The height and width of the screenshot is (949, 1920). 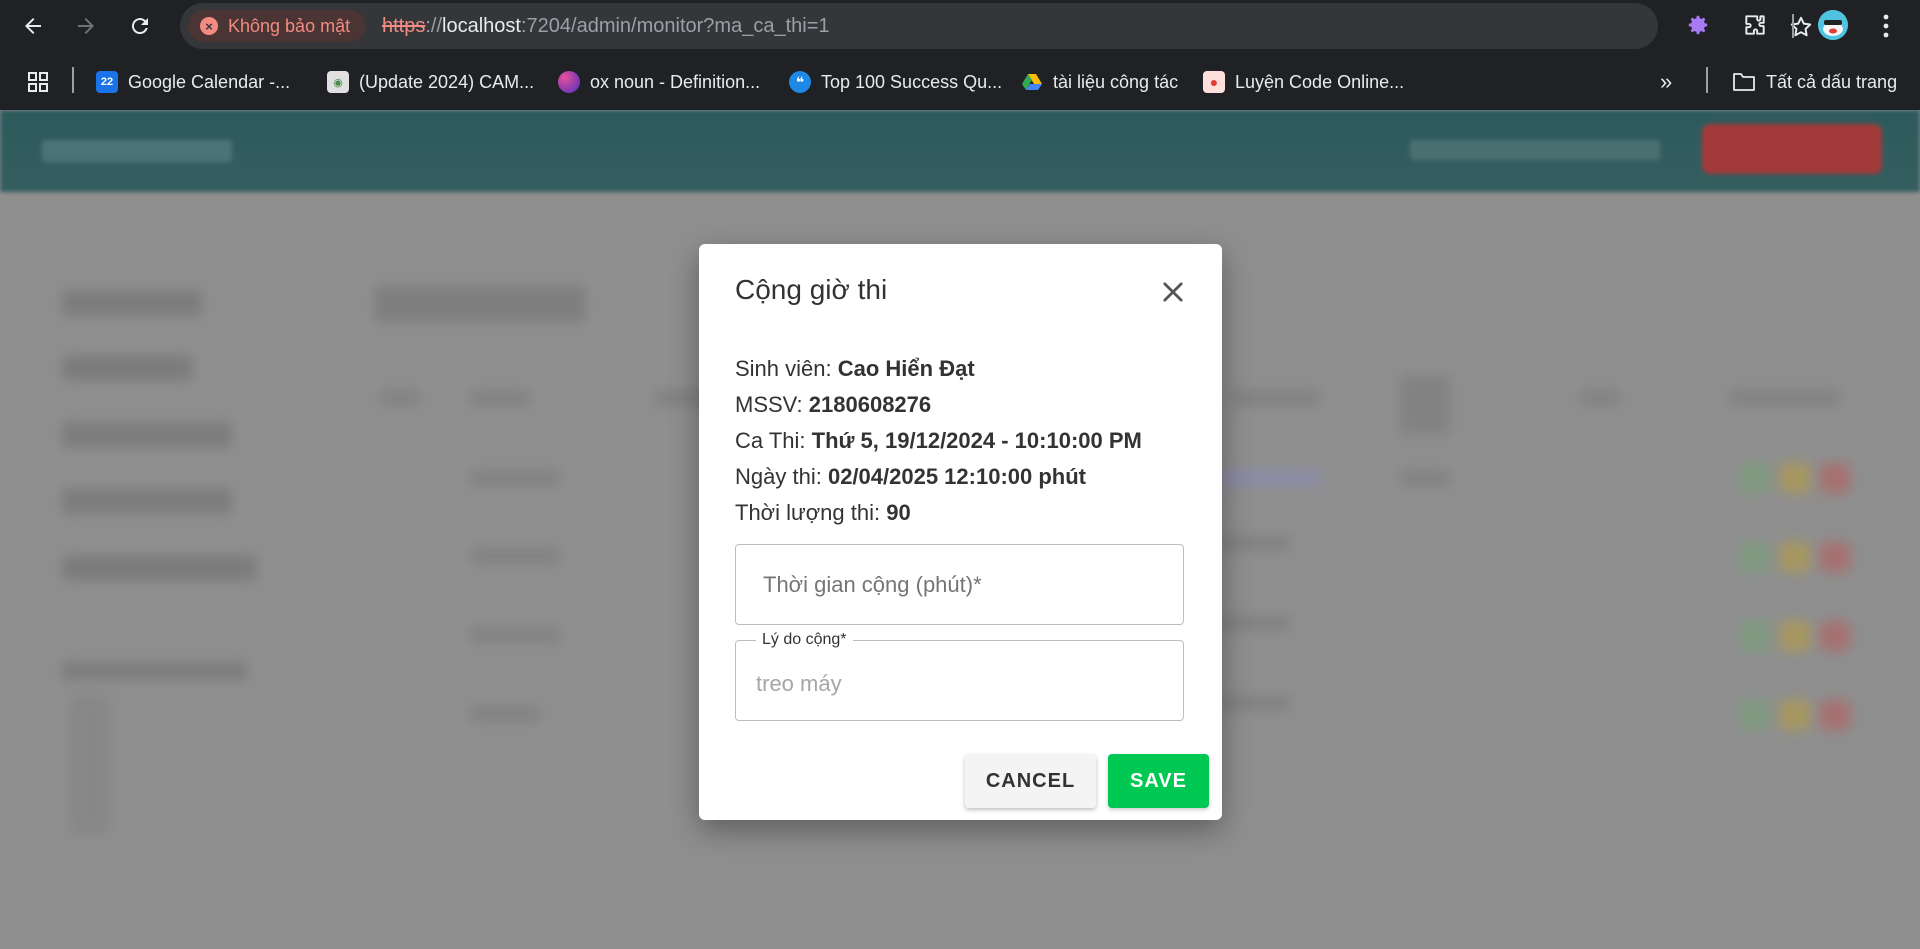 What do you see at coordinates (137, 151) in the screenshot?
I see `app-logo` at bounding box center [137, 151].